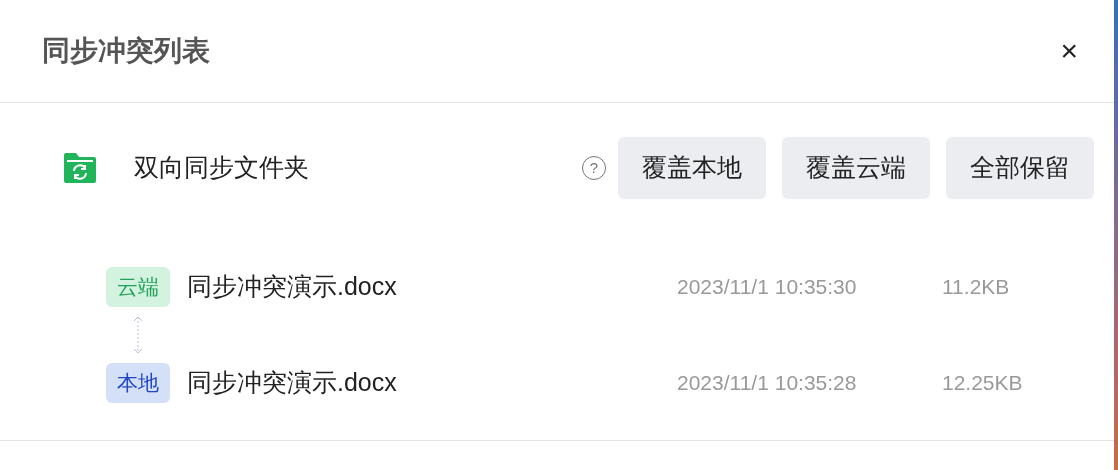 Image resolution: width=1118 pixels, height=470 pixels. What do you see at coordinates (1020, 168) in the screenshot?
I see `action-button: 全部保留` at bounding box center [1020, 168].